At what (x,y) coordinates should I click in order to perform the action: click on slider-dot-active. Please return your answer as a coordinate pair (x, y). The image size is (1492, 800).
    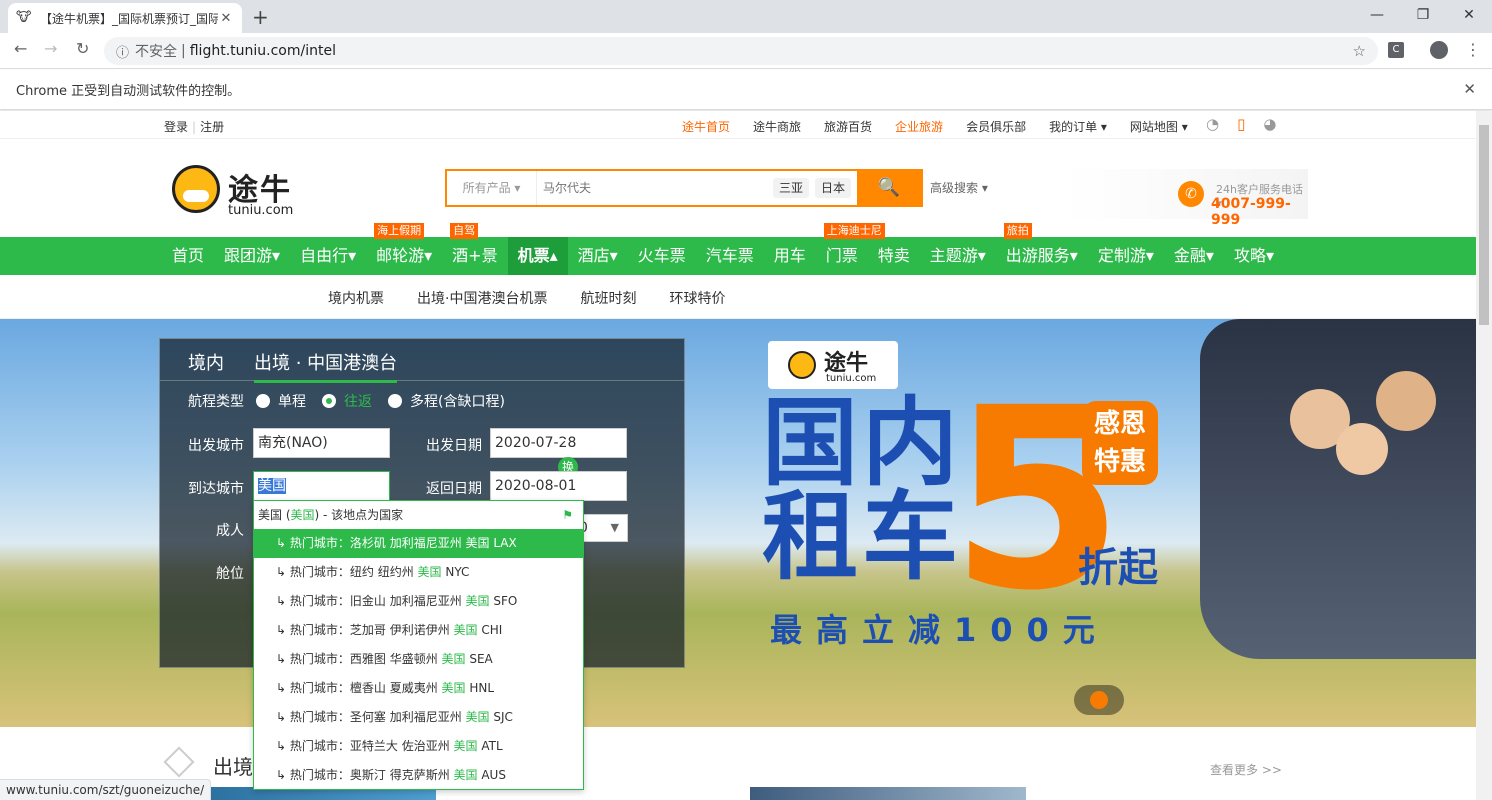
    Looking at the image, I should click on (1099, 700).